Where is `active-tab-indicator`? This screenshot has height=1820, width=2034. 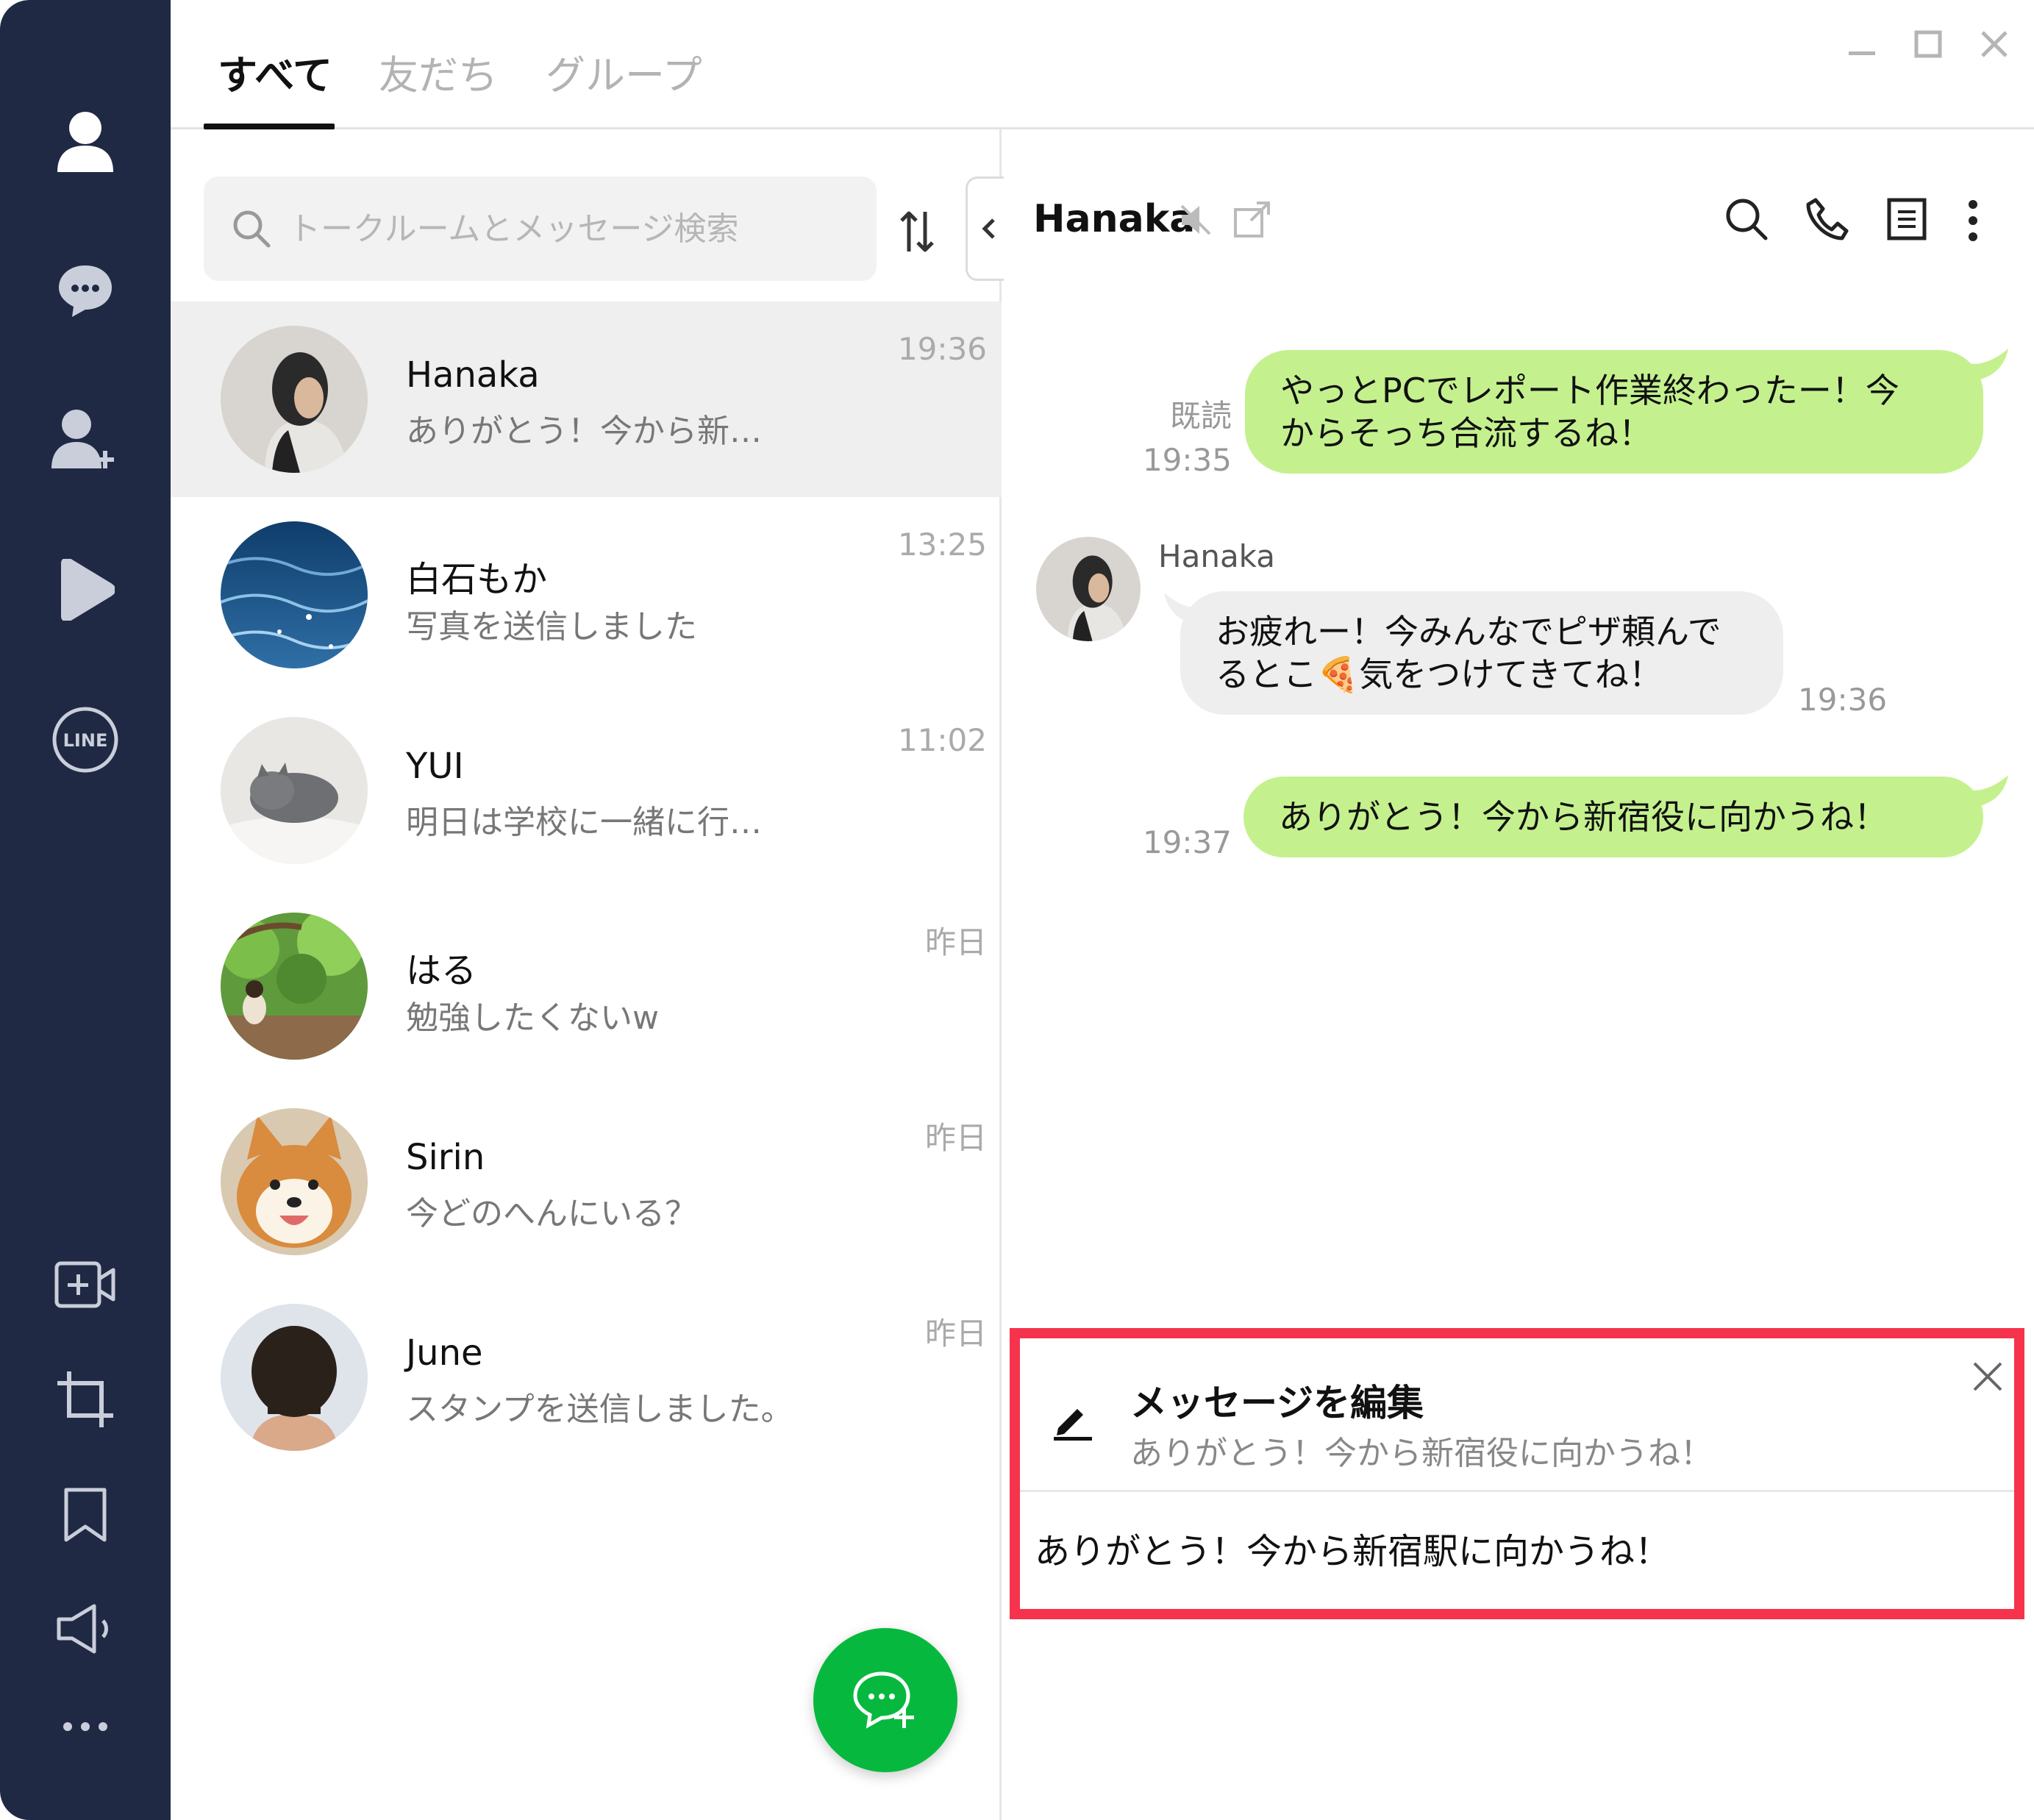 active-tab-indicator is located at coordinates (269, 126).